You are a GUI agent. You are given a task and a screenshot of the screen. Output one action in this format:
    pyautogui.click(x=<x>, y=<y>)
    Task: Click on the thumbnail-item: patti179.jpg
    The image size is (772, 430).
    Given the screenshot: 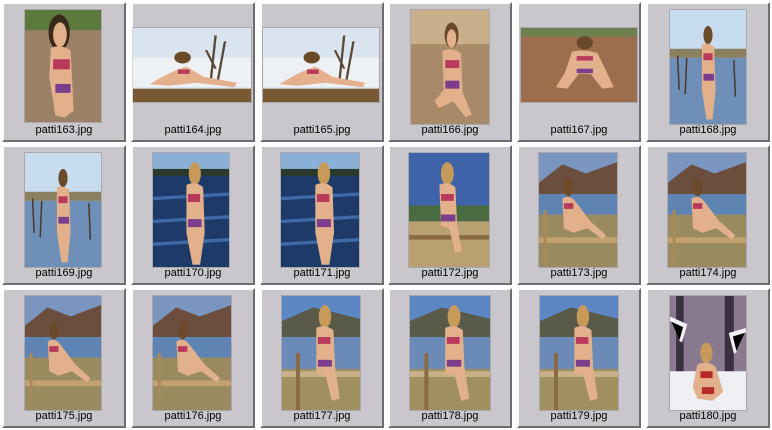 What is the action you would take?
    pyautogui.click(x=579, y=358)
    